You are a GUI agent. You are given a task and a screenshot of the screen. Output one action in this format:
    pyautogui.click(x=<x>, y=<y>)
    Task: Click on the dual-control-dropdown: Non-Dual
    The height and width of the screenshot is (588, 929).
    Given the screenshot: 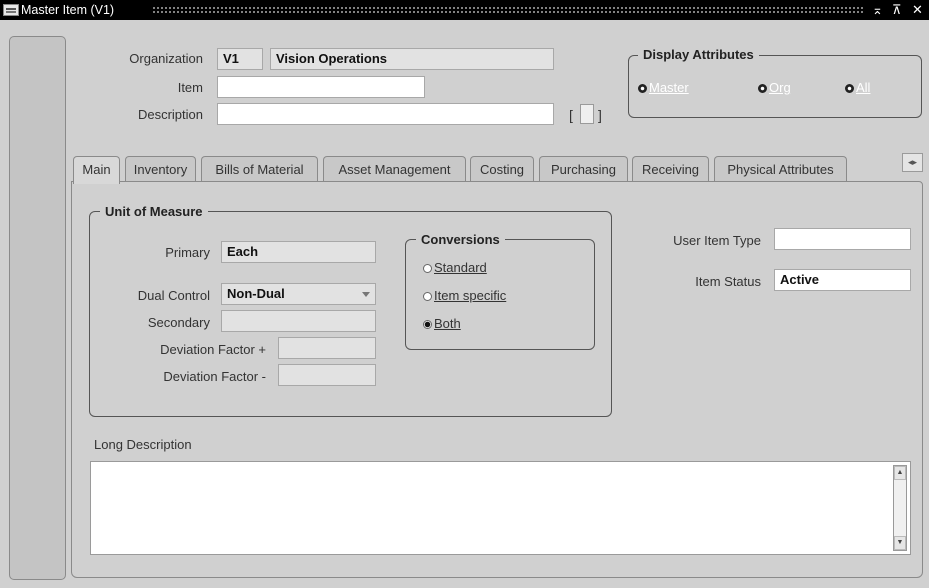 What is the action you would take?
    pyautogui.click(x=298, y=294)
    